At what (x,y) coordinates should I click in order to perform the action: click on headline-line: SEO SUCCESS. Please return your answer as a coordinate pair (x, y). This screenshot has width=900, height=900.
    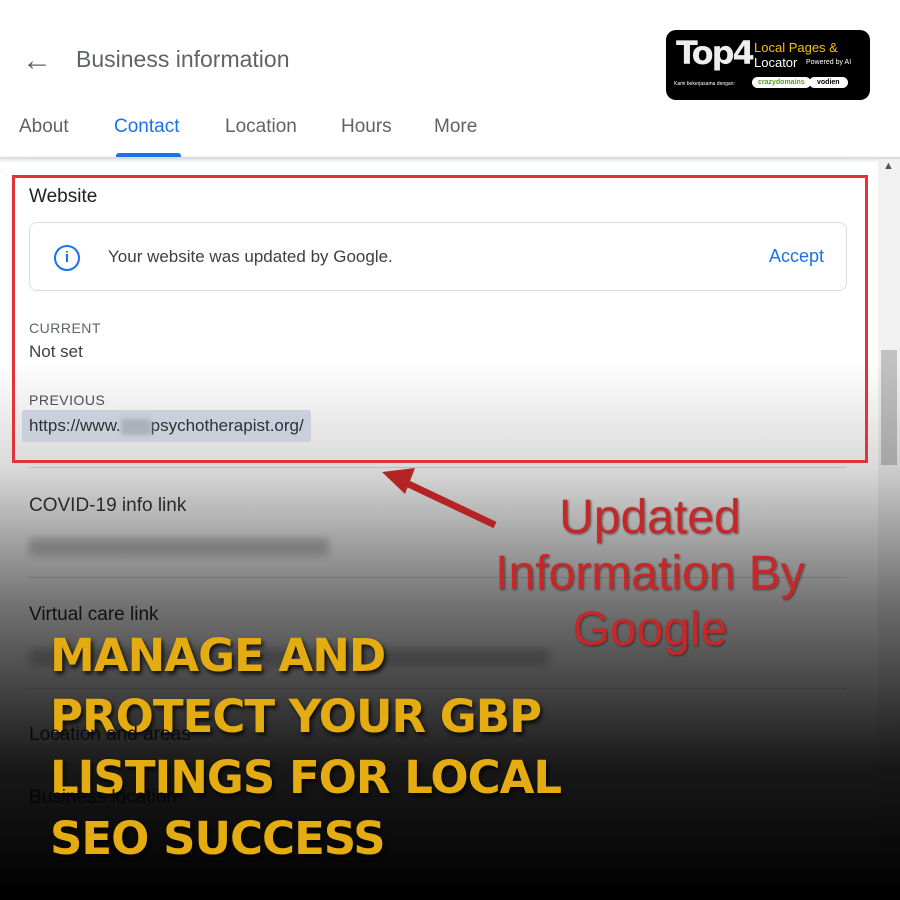
    Looking at the image, I should click on (218, 838).